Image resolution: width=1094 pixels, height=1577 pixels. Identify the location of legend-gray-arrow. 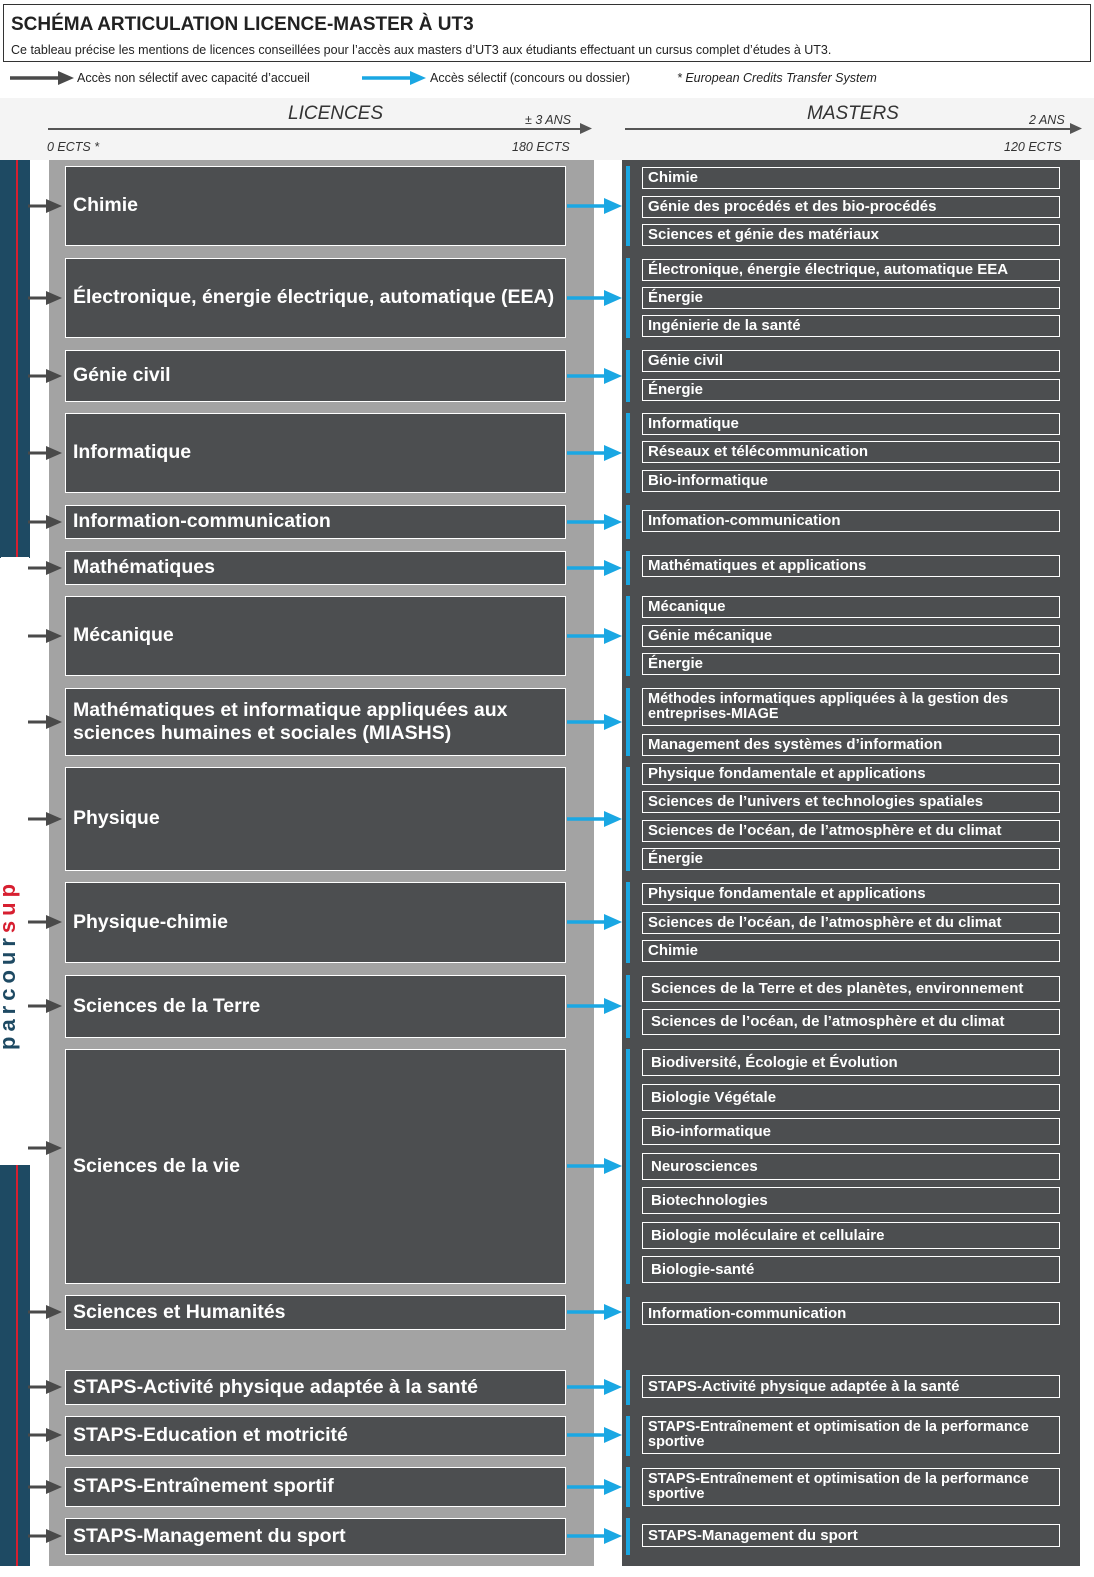
(42, 78).